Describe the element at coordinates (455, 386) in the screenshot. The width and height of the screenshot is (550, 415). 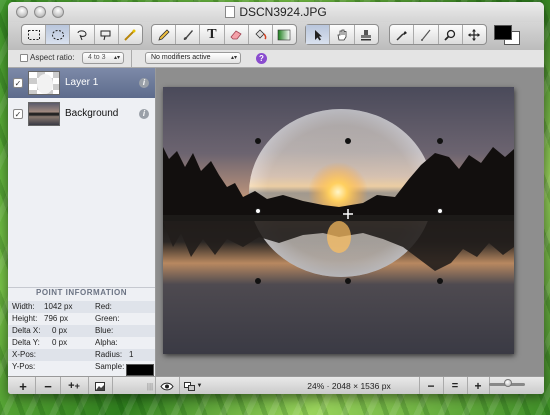
I see `zoom-fit-button: =` at that location.